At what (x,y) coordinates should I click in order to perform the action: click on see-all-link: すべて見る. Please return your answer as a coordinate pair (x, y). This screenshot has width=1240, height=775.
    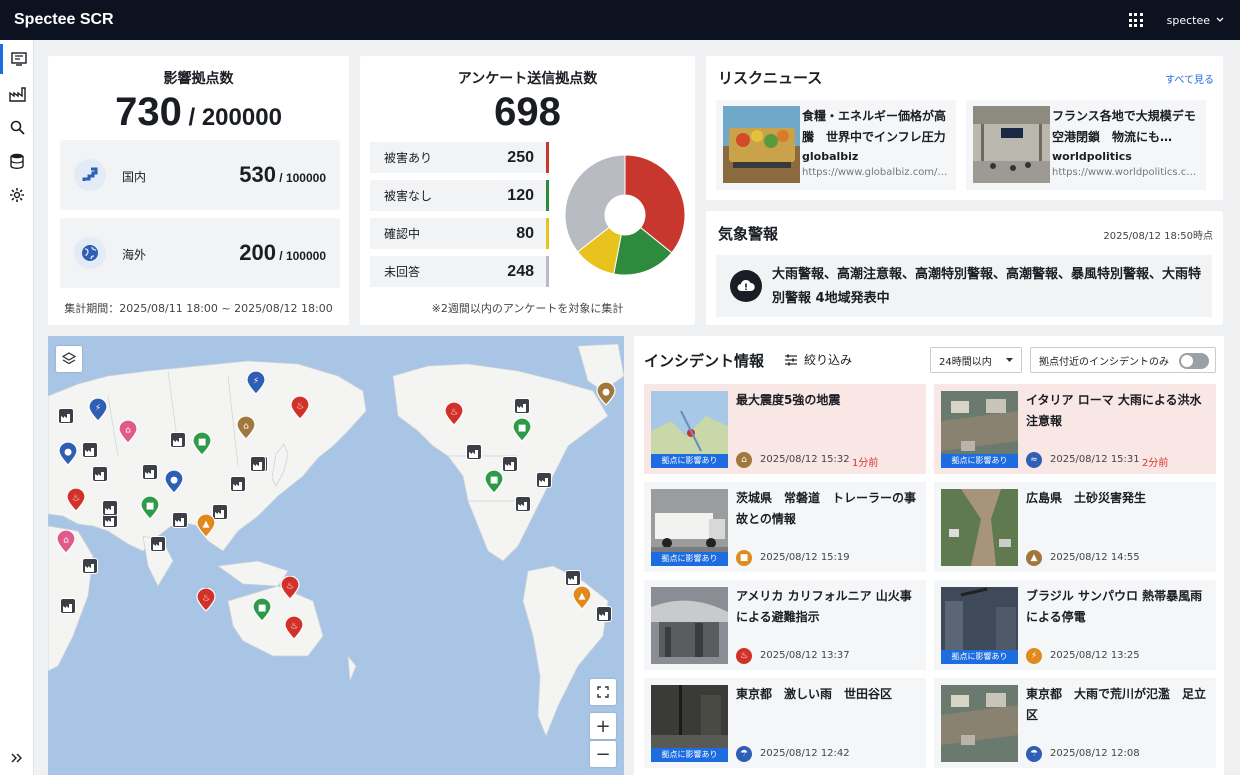
    Looking at the image, I should click on (1189, 78).